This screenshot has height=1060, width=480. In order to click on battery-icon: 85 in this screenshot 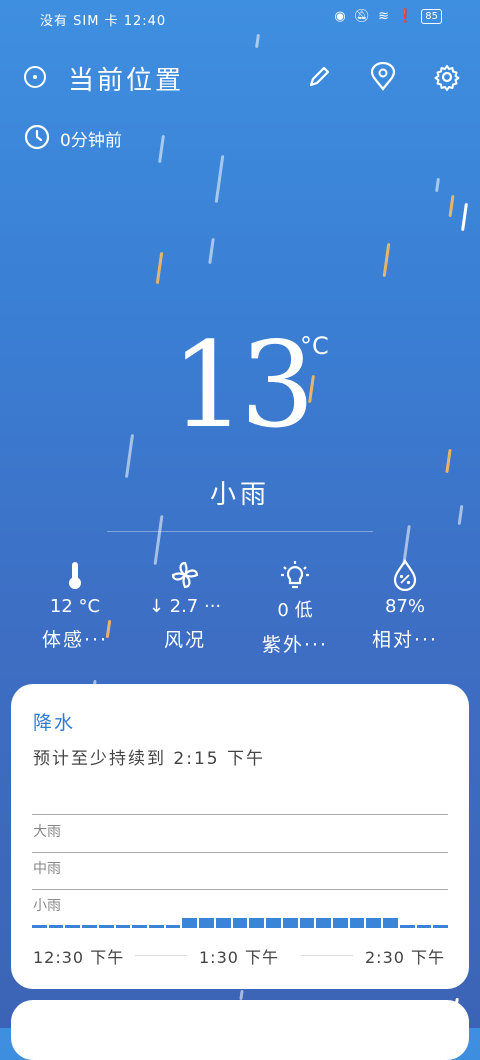, I will do `click(431, 16)`.